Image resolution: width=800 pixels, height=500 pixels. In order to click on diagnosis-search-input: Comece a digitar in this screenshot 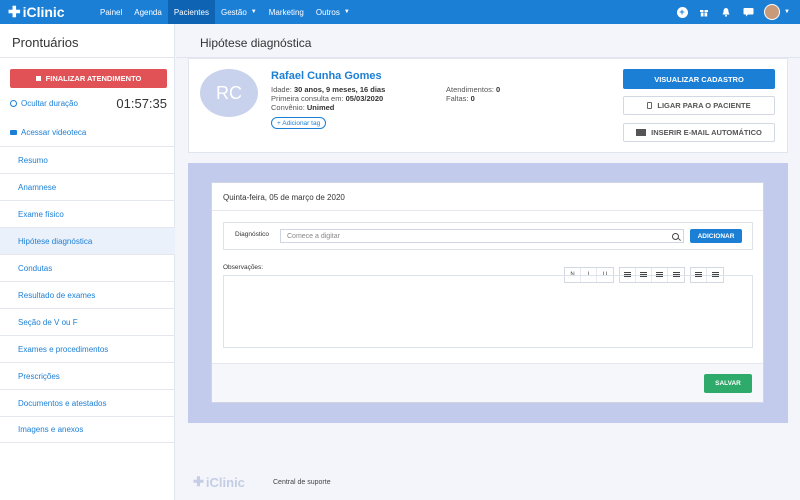, I will do `click(482, 236)`.